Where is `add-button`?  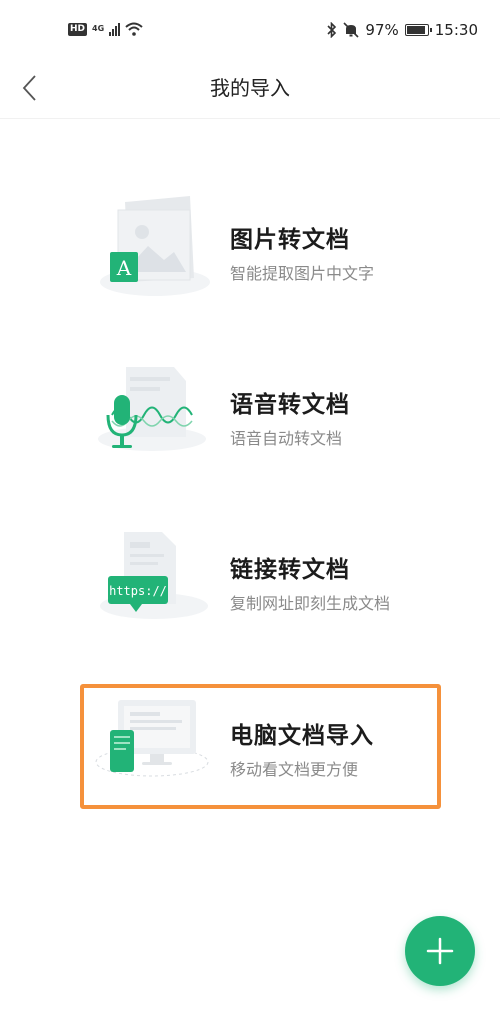
add-button is located at coordinates (440, 951).